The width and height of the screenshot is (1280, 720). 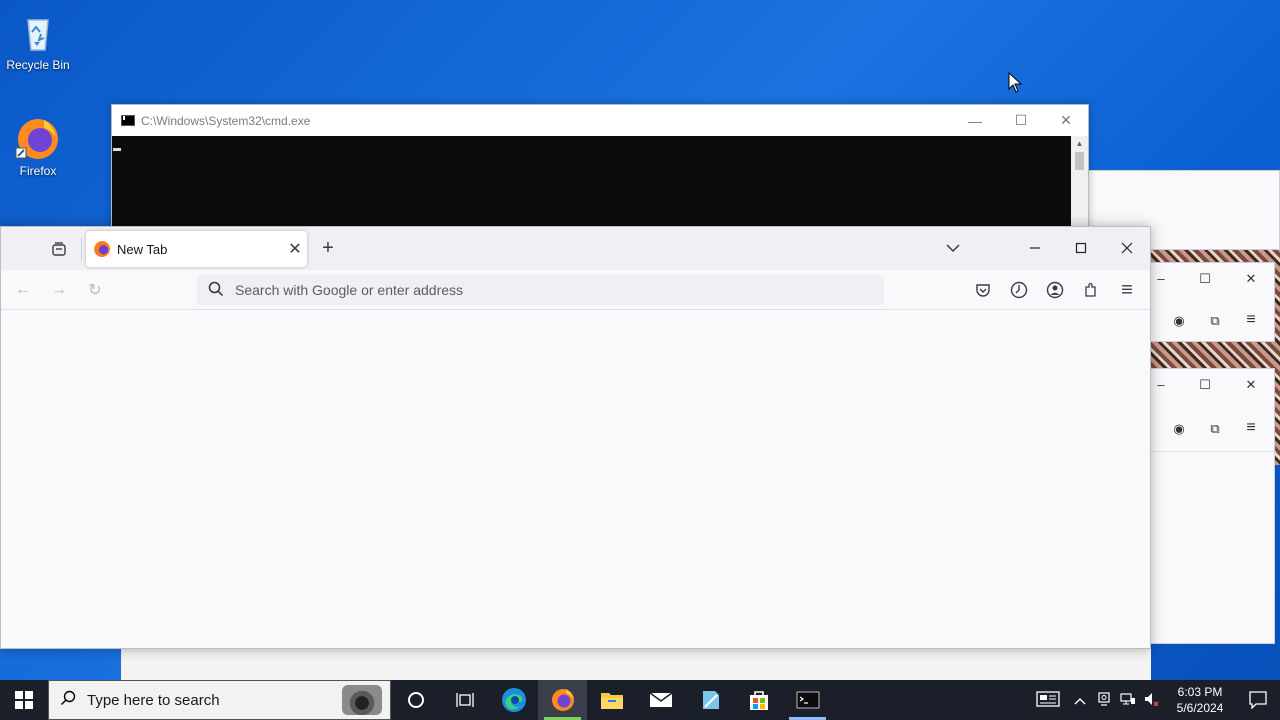 I want to click on minimize-button: —, so click(x=975, y=120).